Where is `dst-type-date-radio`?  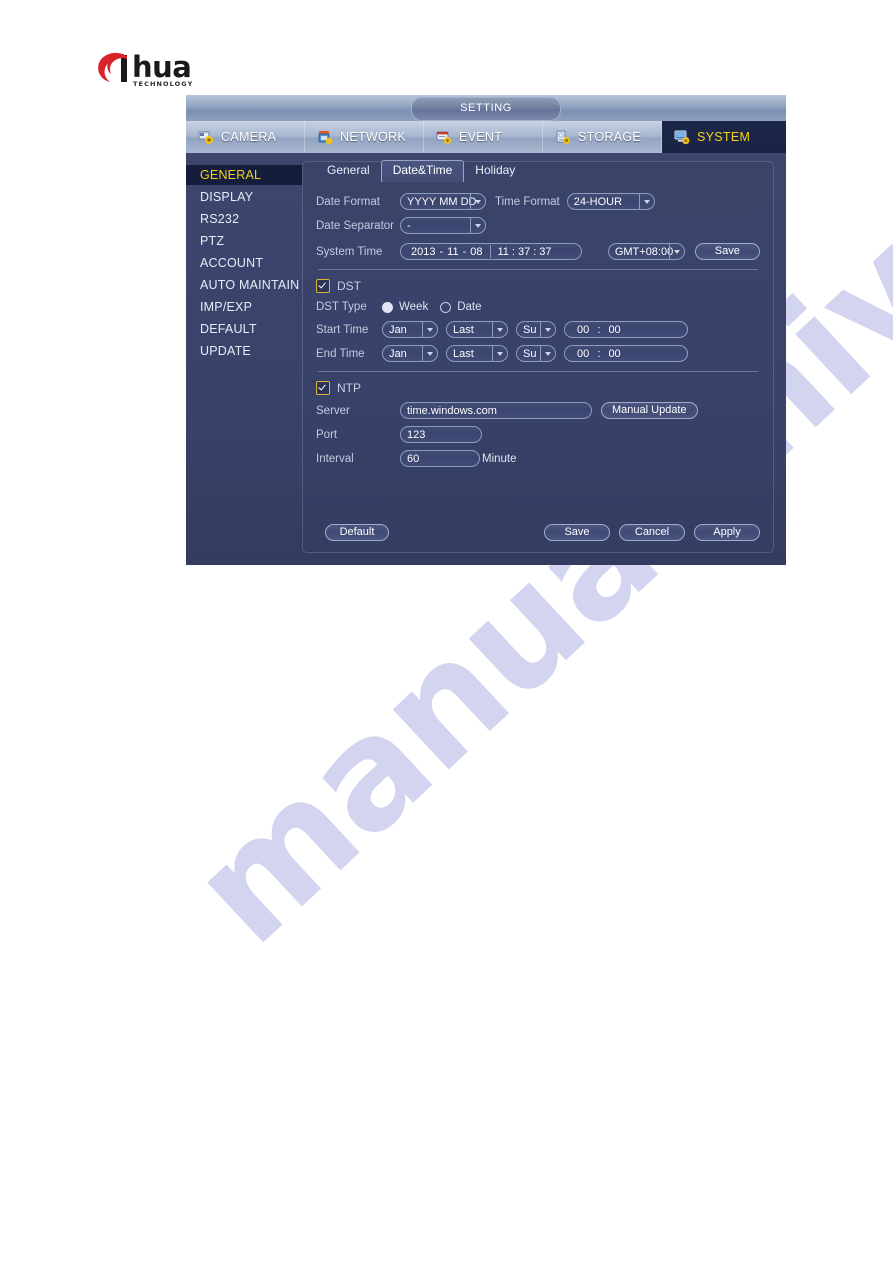
dst-type-date-radio is located at coordinates (446, 307).